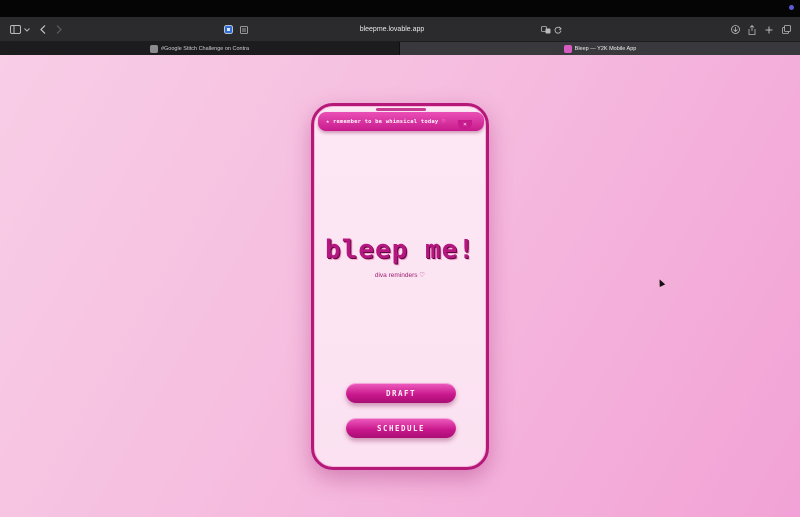 This screenshot has width=800, height=517. What do you see at coordinates (400, 250) in the screenshot?
I see `app-title: bleep me!` at bounding box center [400, 250].